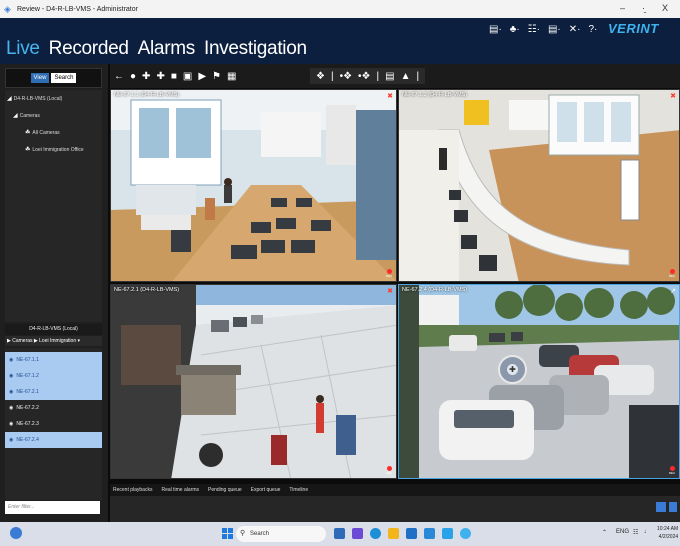 The image size is (680, 546). Describe the element at coordinates (187, 76) in the screenshot. I see `monitor-icon: ▣` at that location.